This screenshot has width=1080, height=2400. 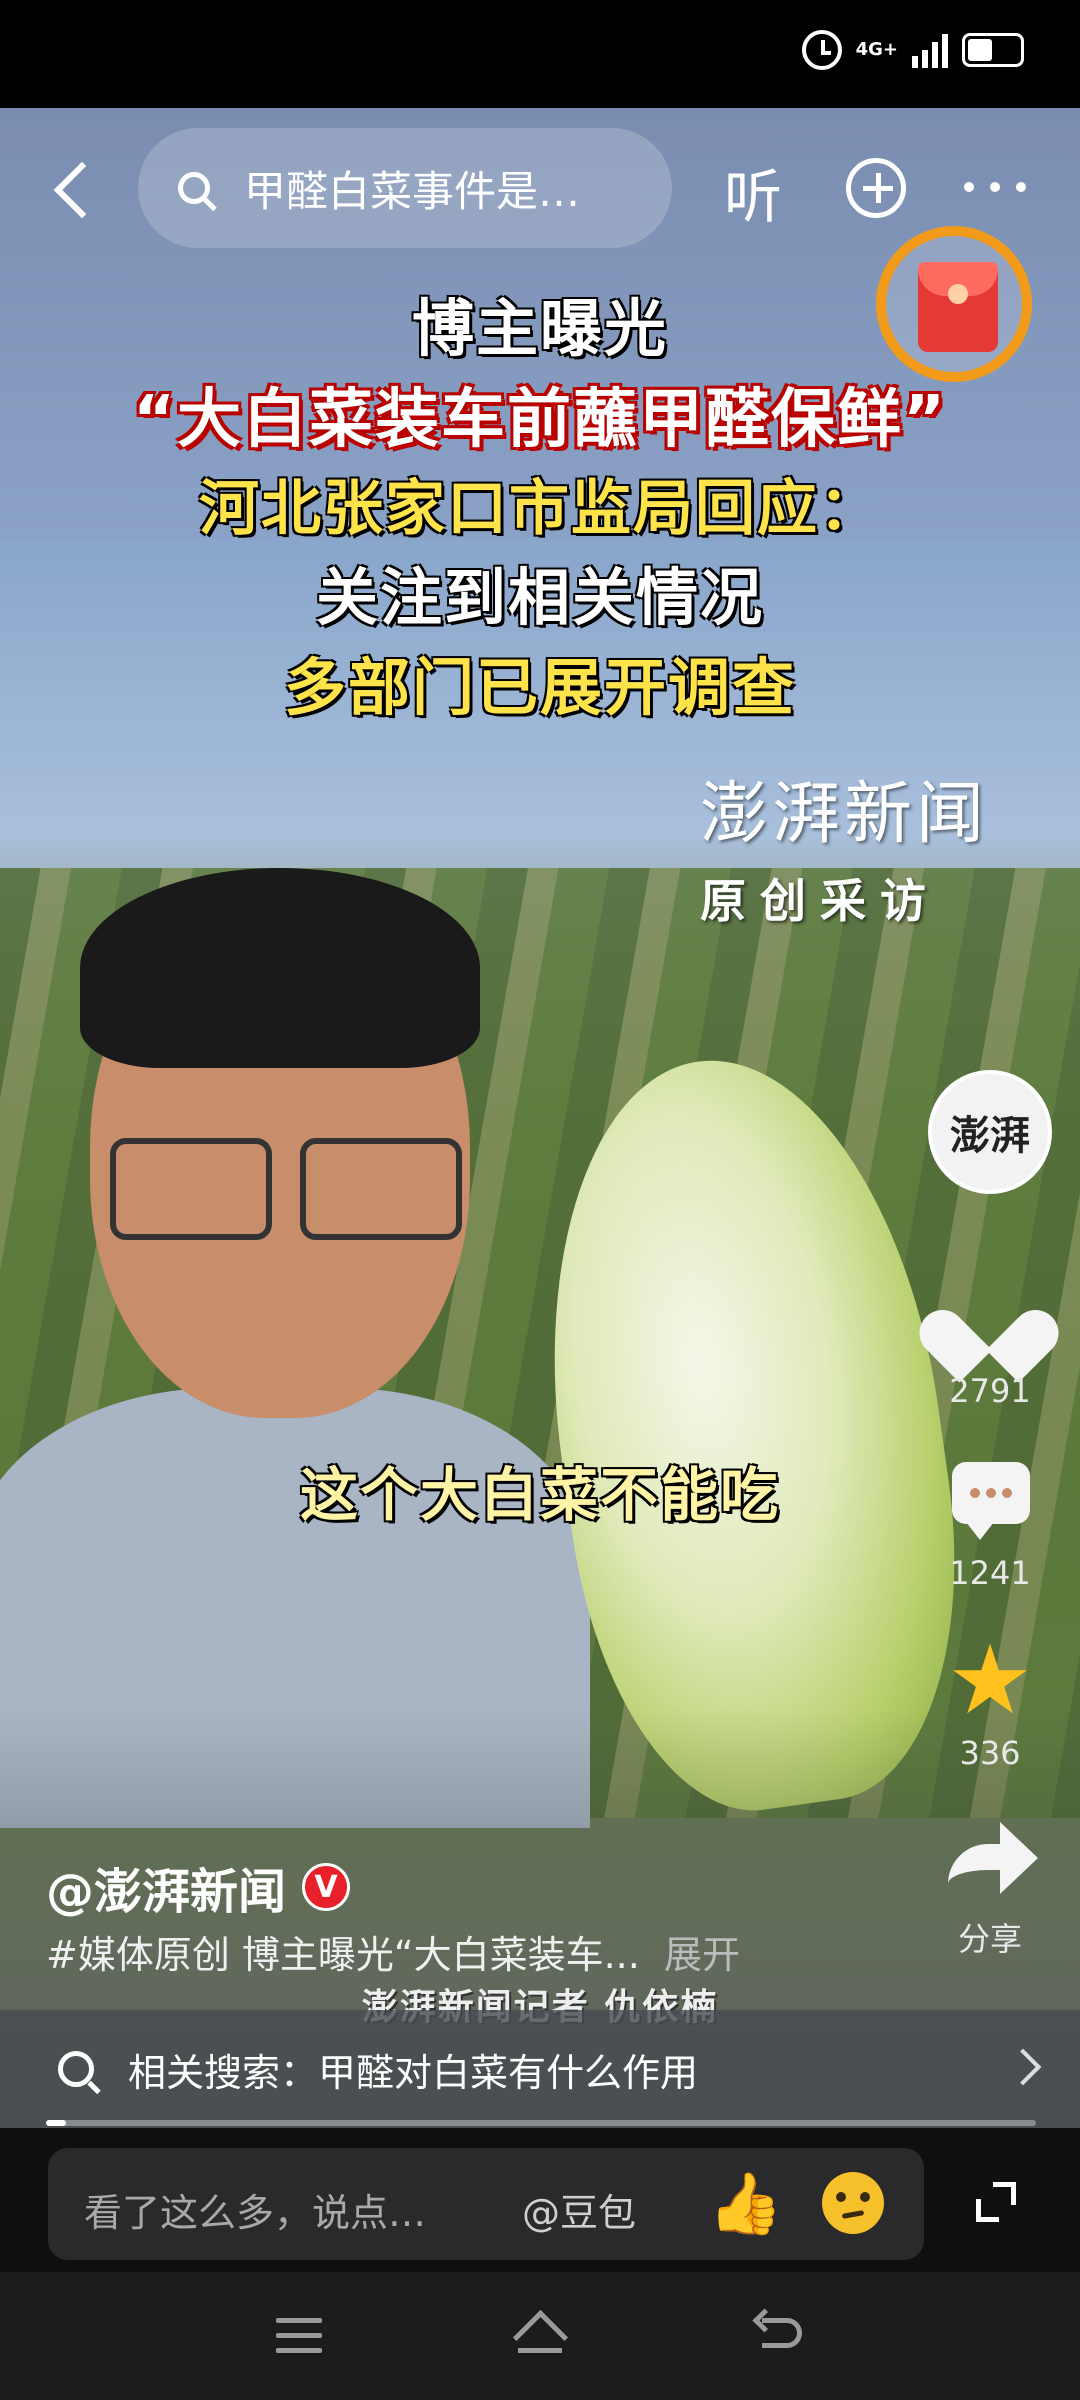 I want to click on comment-count: 1241, so click(x=990, y=1573).